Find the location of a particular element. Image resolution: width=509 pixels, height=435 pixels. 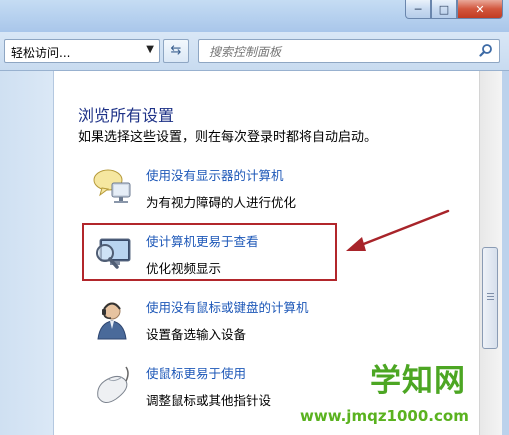

highlight-box is located at coordinates (209, 252).